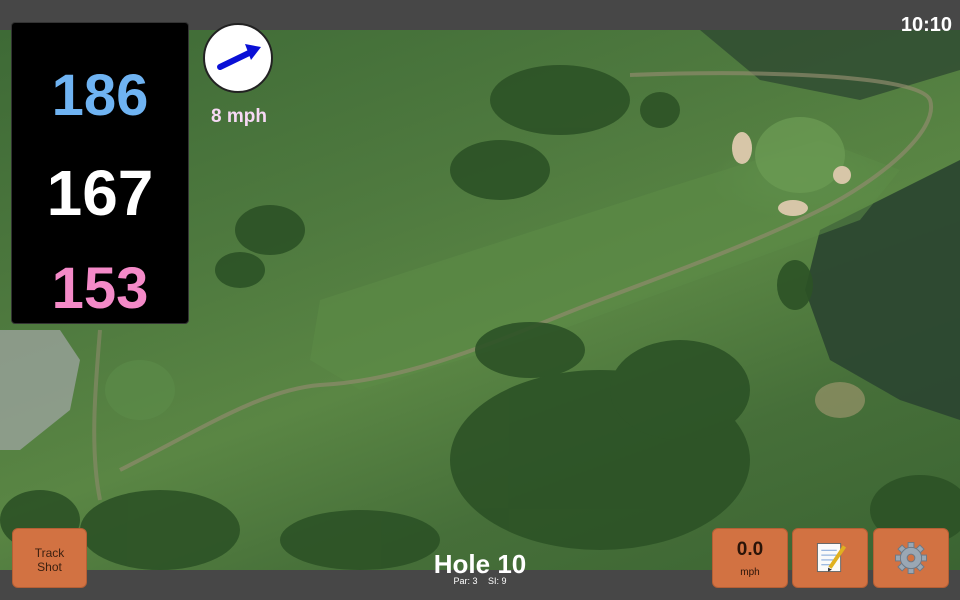 The height and width of the screenshot is (600, 960). What do you see at coordinates (49, 567) in the screenshot?
I see `track-shot-label-line2: Shot` at bounding box center [49, 567].